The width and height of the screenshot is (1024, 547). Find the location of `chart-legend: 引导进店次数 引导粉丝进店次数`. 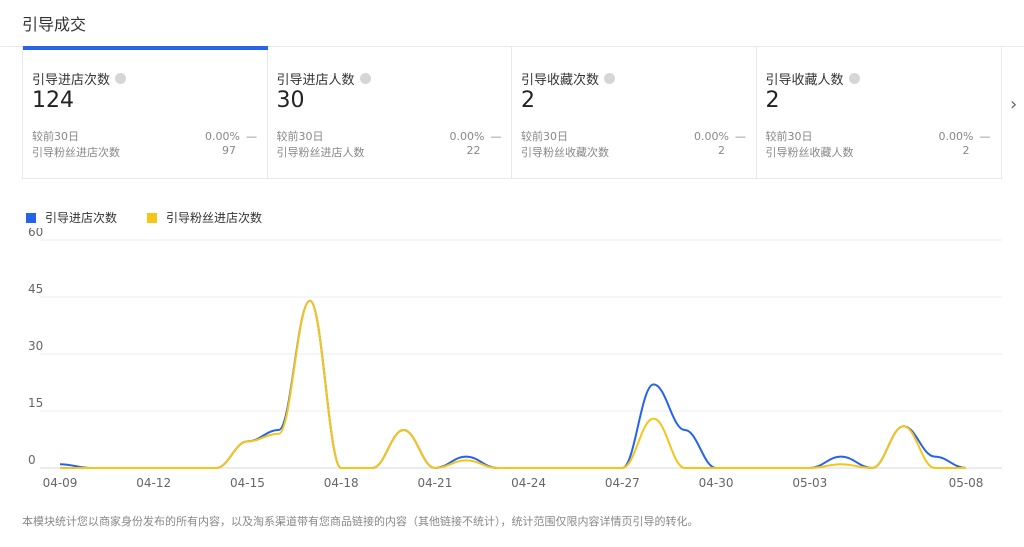

chart-legend: 引导进店次数 引导粉丝进店次数 is located at coordinates (159, 217).